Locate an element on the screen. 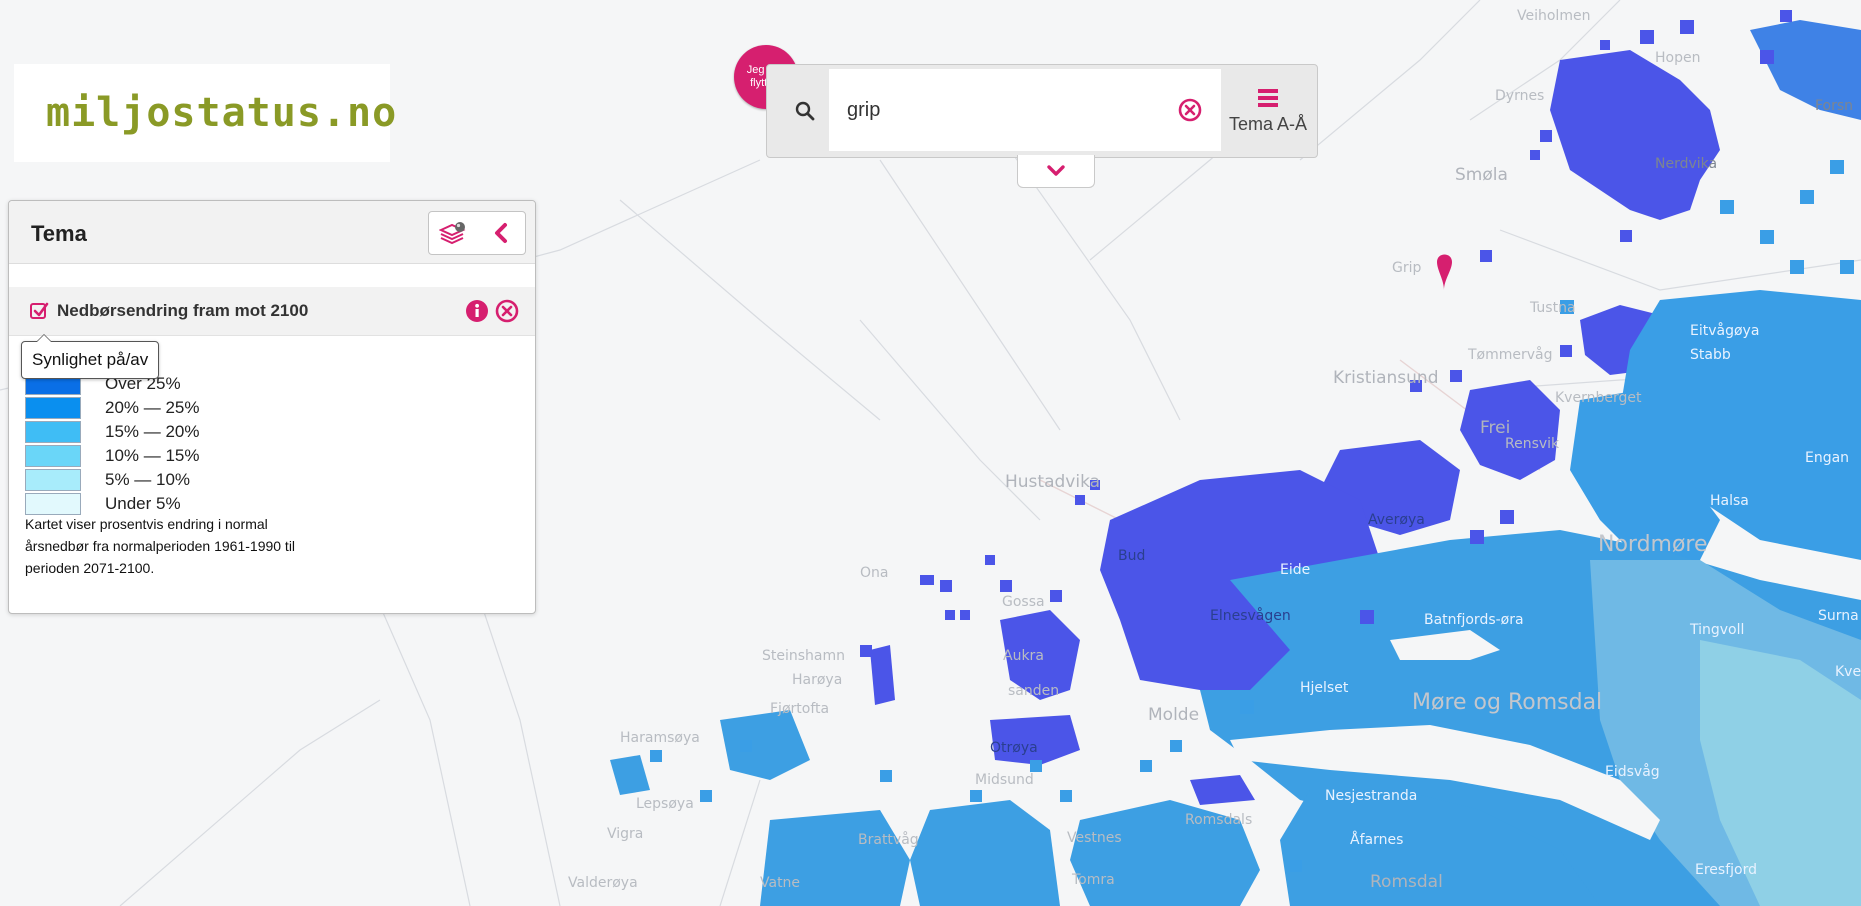  layer-name: Nedbørsendring fram mot 2100 is located at coordinates (183, 310).